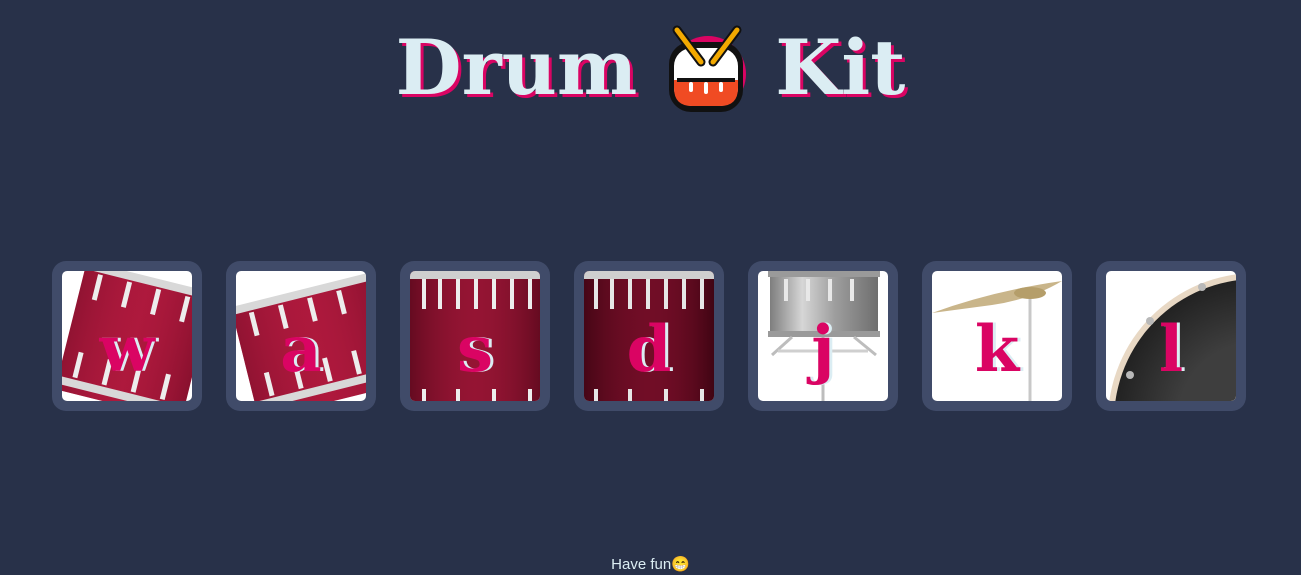 This screenshot has width=1301, height=575. Describe the element at coordinates (301, 349) in the screenshot. I see `drum-key-label: a` at that location.